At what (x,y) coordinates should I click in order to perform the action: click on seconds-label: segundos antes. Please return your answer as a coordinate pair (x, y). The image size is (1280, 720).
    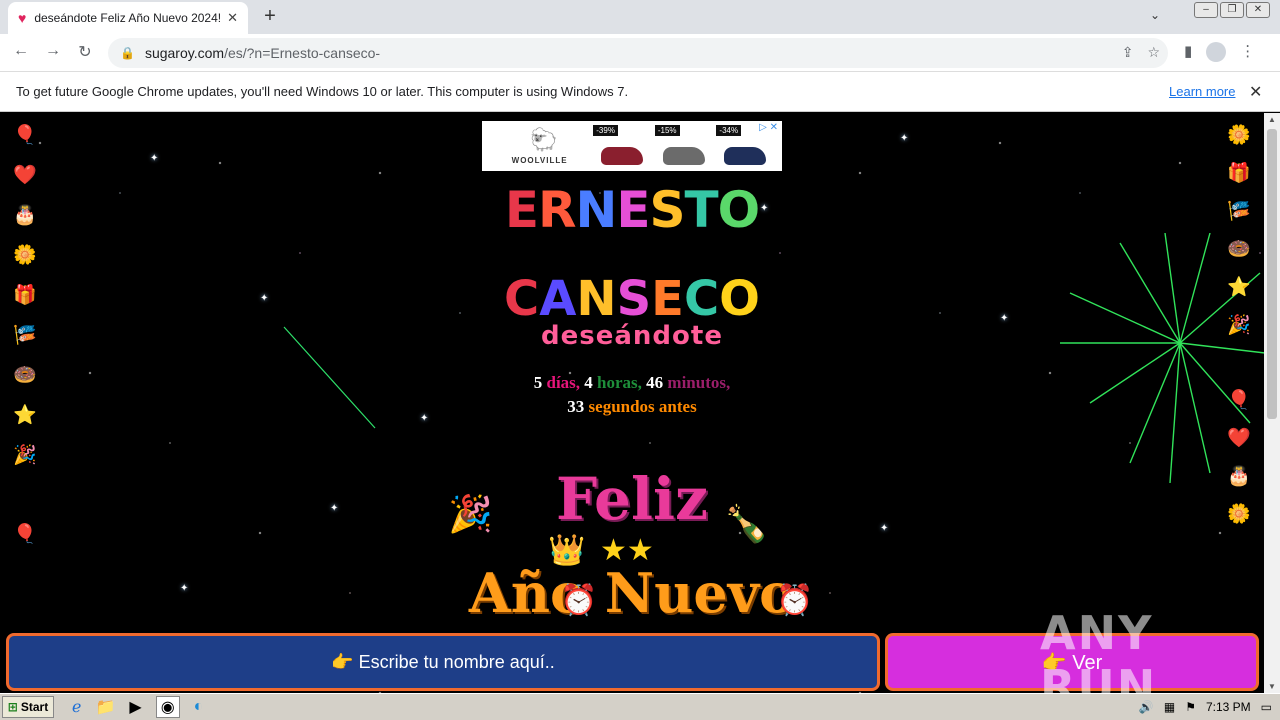
    Looking at the image, I should click on (642, 406).